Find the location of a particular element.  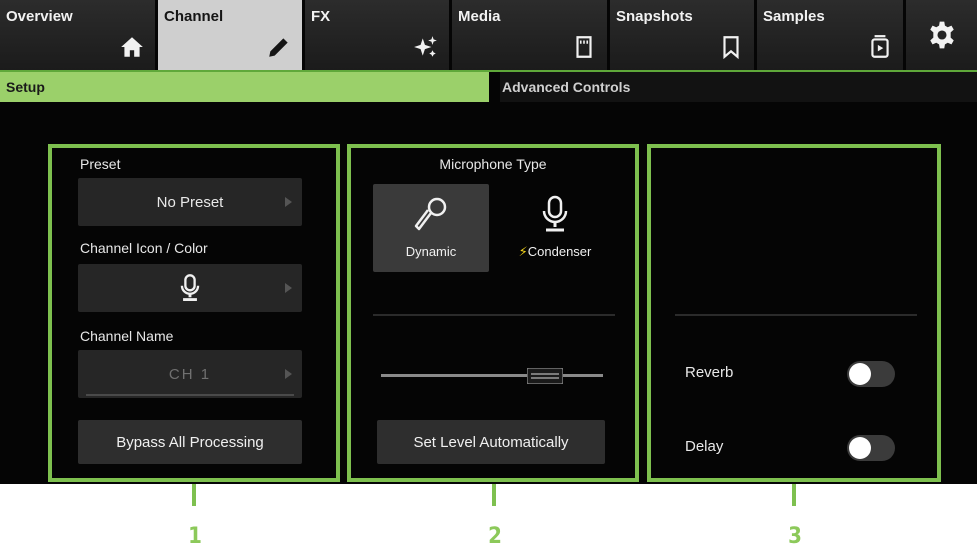

bookmark-icon is located at coordinates (731, 48).